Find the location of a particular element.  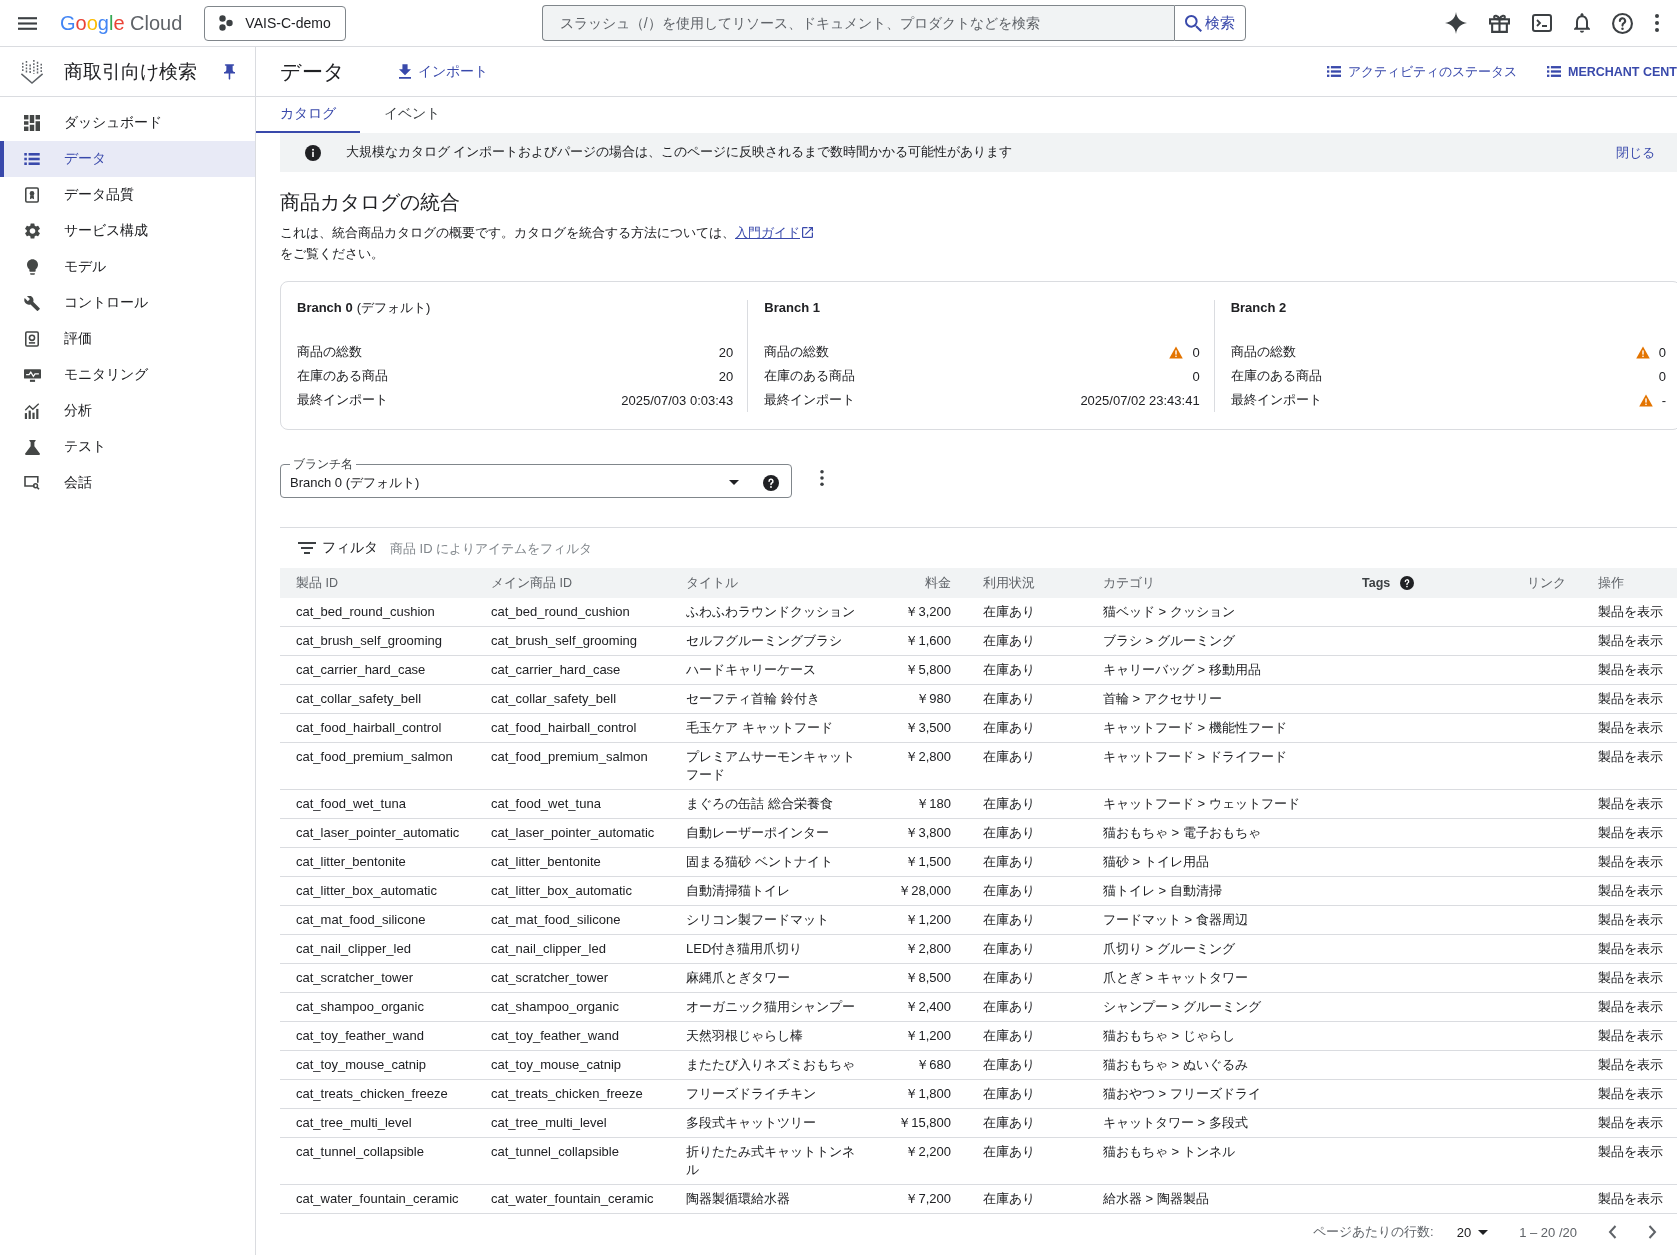

table-cell-text: シャンプー > グルーミング is located at coordinates (1182, 1007).